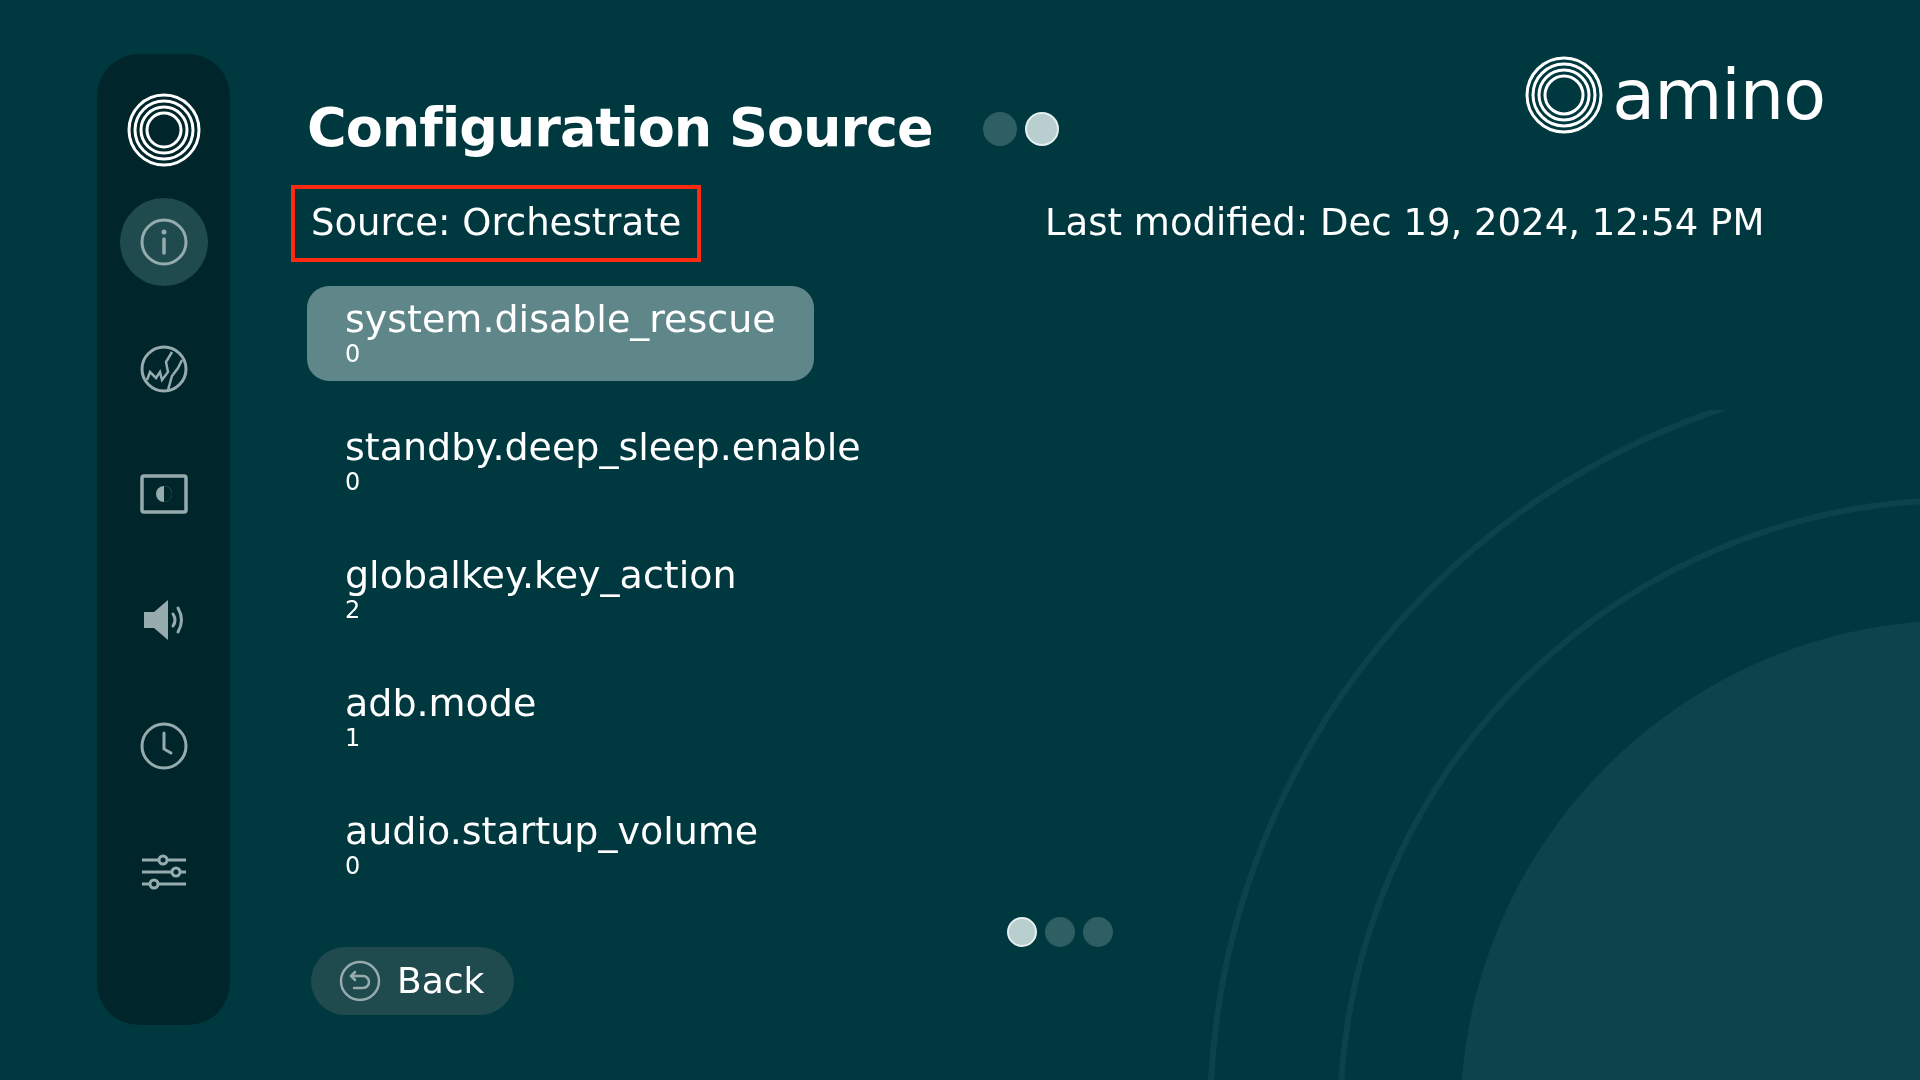  Describe the element at coordinates (541, 576) in the screenshot. I see `setting-name: globalkey.key_action` at that location.